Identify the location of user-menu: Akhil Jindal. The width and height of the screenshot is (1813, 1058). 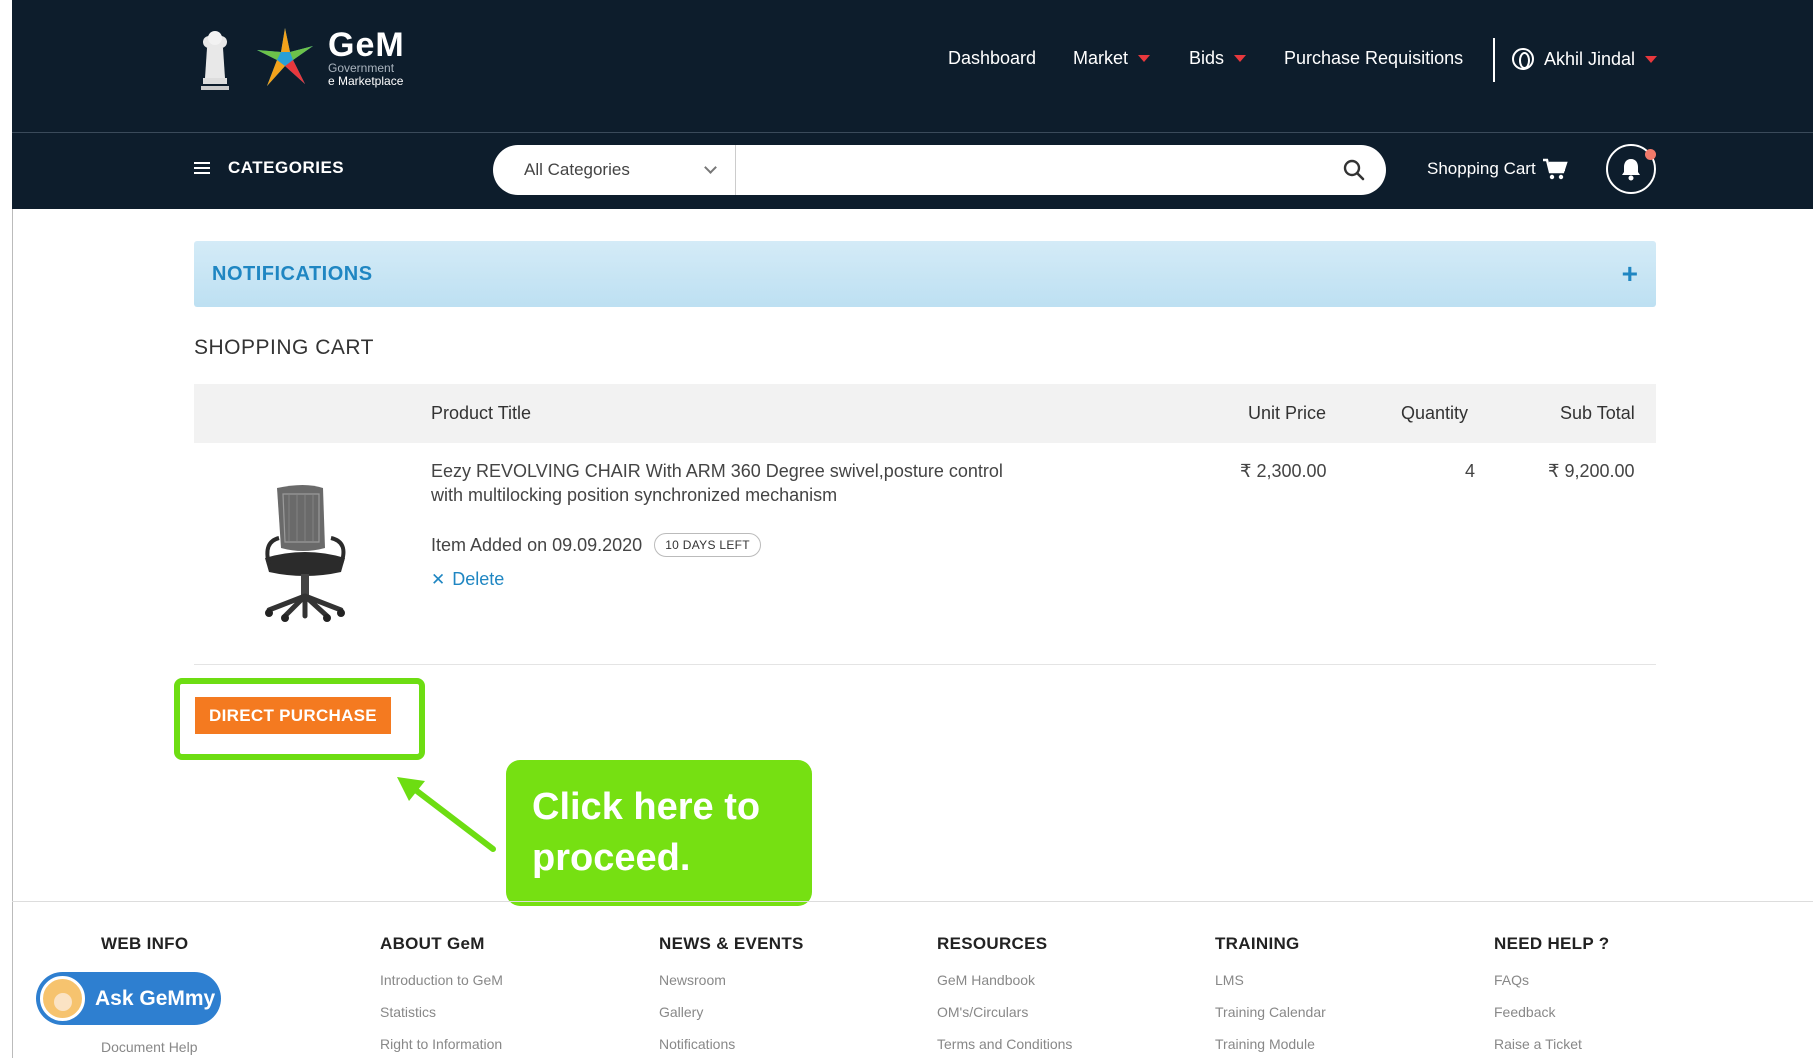
(1585, 59).